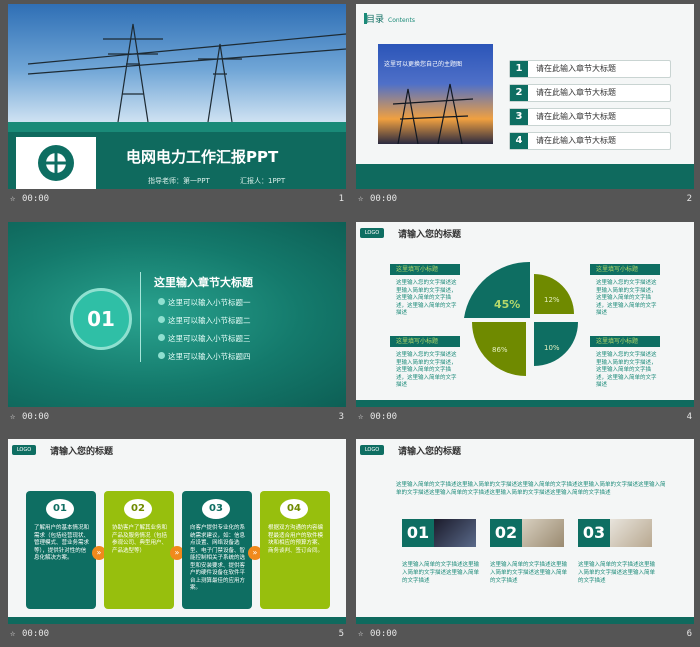  What do you see at coordinates (203, 282) in the screenshot?
I see `section-title: 这里输入章节大标题` at bounding box center [203, 282].